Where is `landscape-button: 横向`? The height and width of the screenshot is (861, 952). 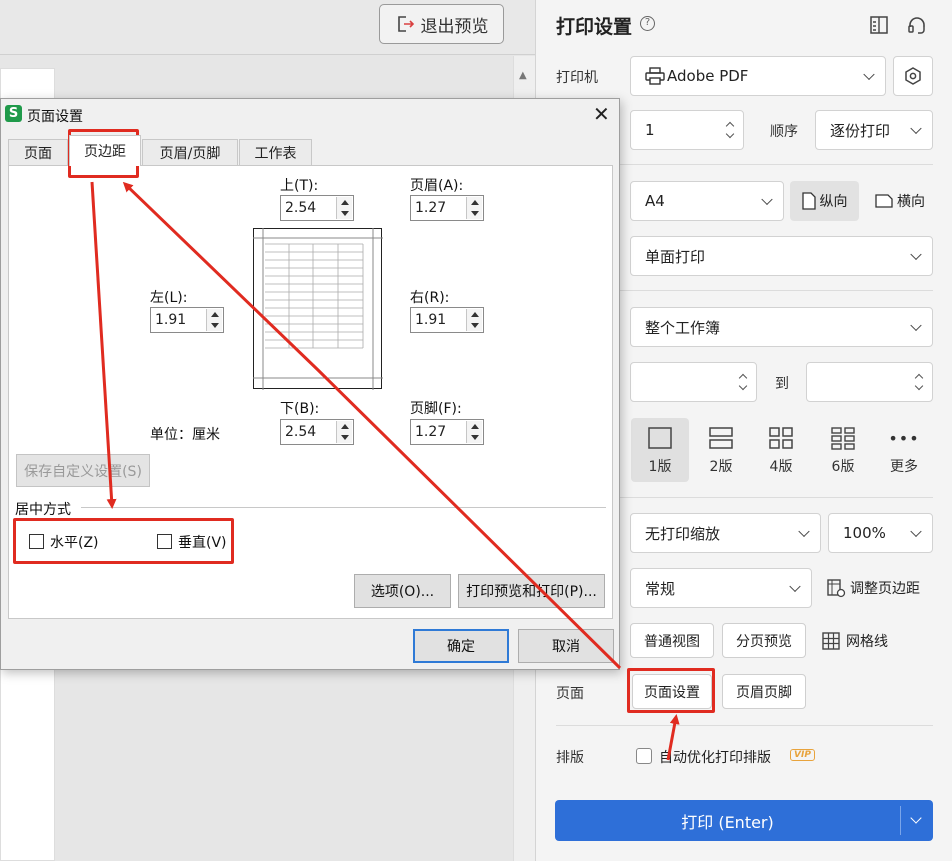 landscape-button: 横向 is located at coordinates (900, 201).